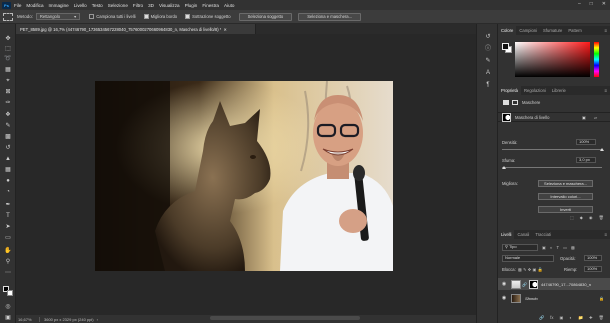  I want to click on menu-layer: Livello, so click(80, 5).